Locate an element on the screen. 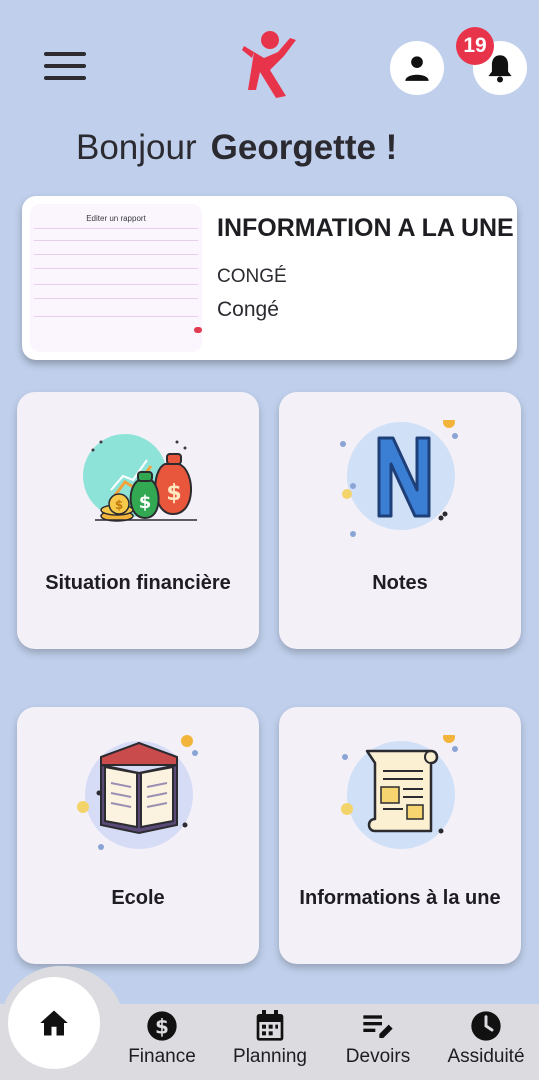  tile-notes: Notes is located at coordinates (400, 520).